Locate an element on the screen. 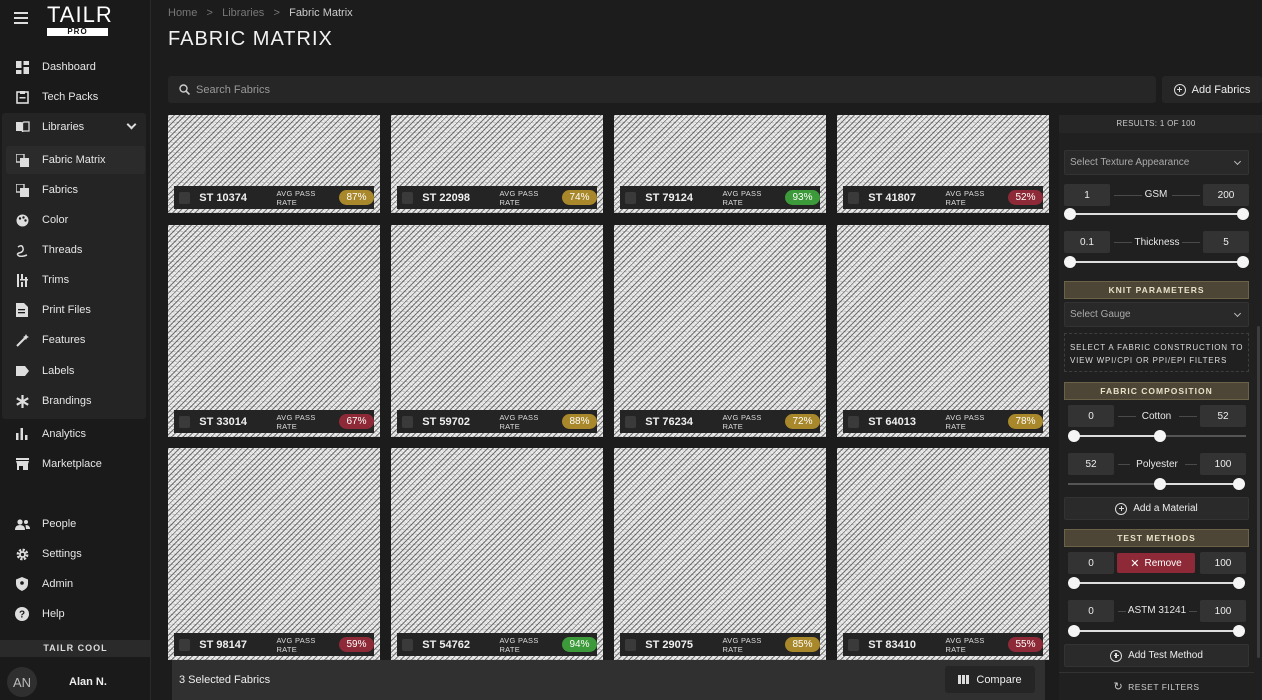  compare-button: Compare is located at coordinates (990, 679).